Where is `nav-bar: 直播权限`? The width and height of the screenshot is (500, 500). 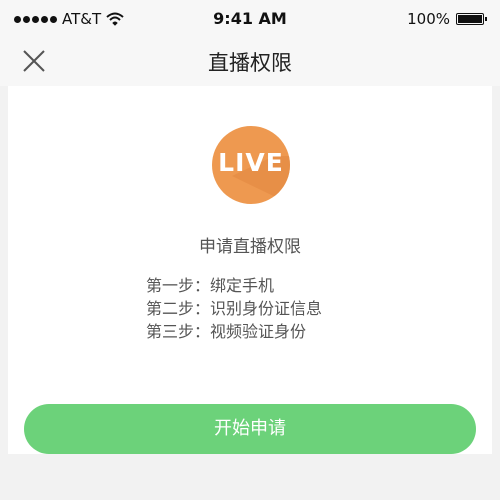 nav-bar: 直播权限 is located at coordinates (250, 61).